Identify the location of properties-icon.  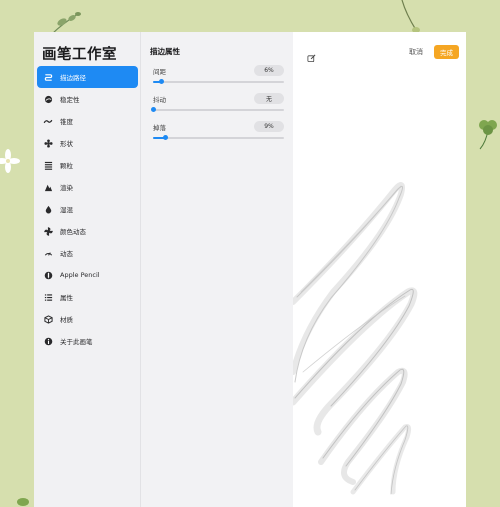
(48, 297).